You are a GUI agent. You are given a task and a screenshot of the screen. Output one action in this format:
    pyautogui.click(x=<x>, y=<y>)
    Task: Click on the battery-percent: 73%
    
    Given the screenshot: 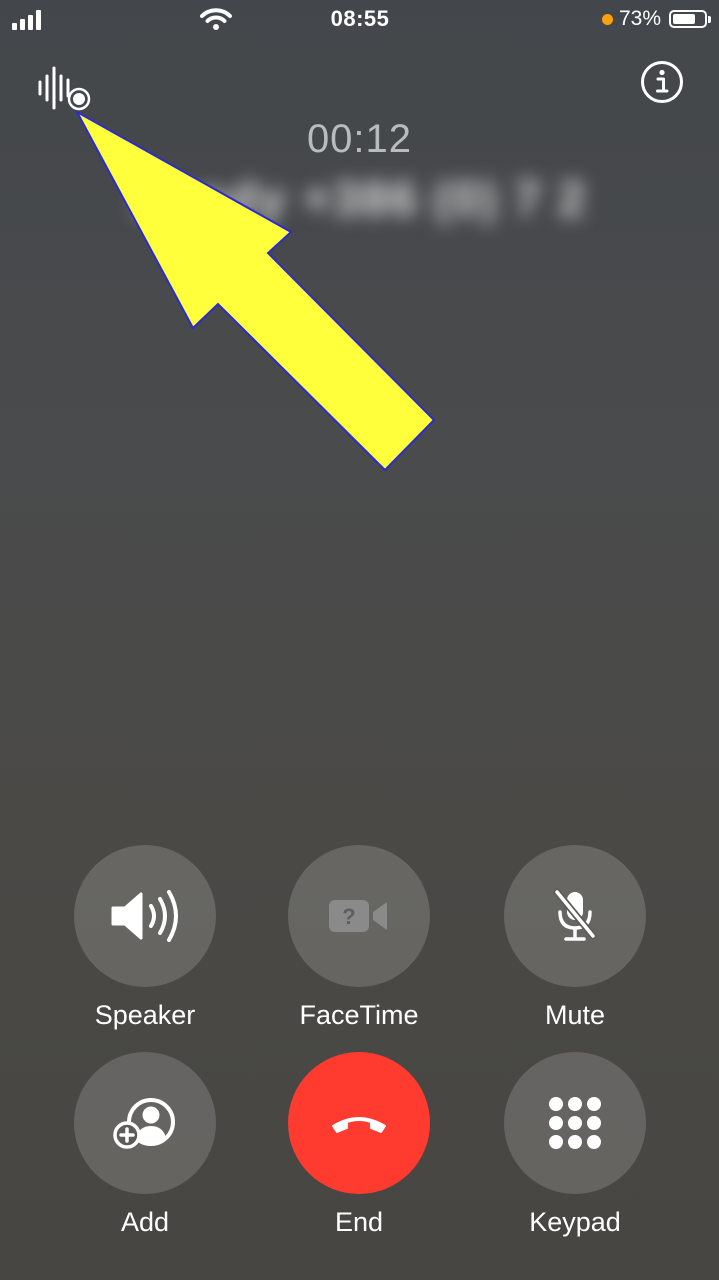 What is the action you would take?
    pyautogui.click(x=639, y=18)
    